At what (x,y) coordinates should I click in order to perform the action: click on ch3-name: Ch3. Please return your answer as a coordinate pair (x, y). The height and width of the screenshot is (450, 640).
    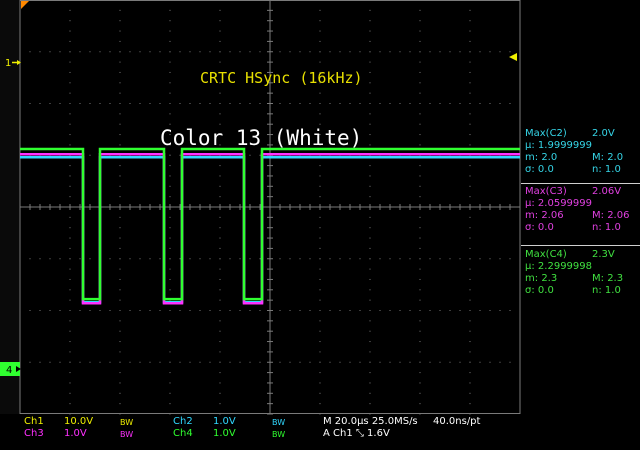
    Looking at the image, I should click on (34, 434).